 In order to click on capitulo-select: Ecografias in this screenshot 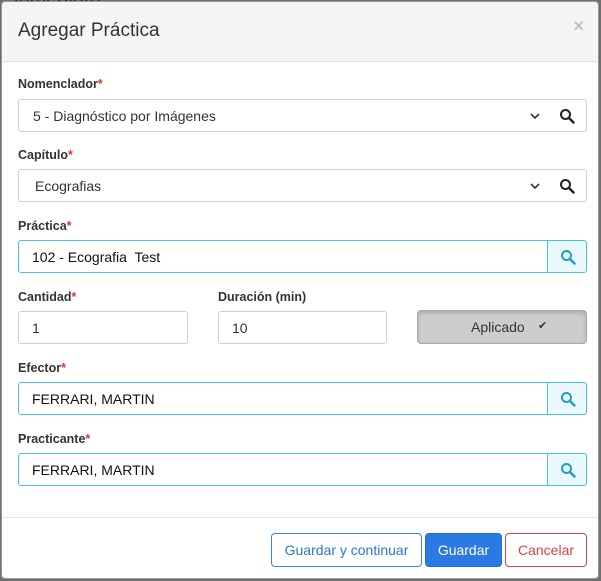, I will do `click(283, 185)`.